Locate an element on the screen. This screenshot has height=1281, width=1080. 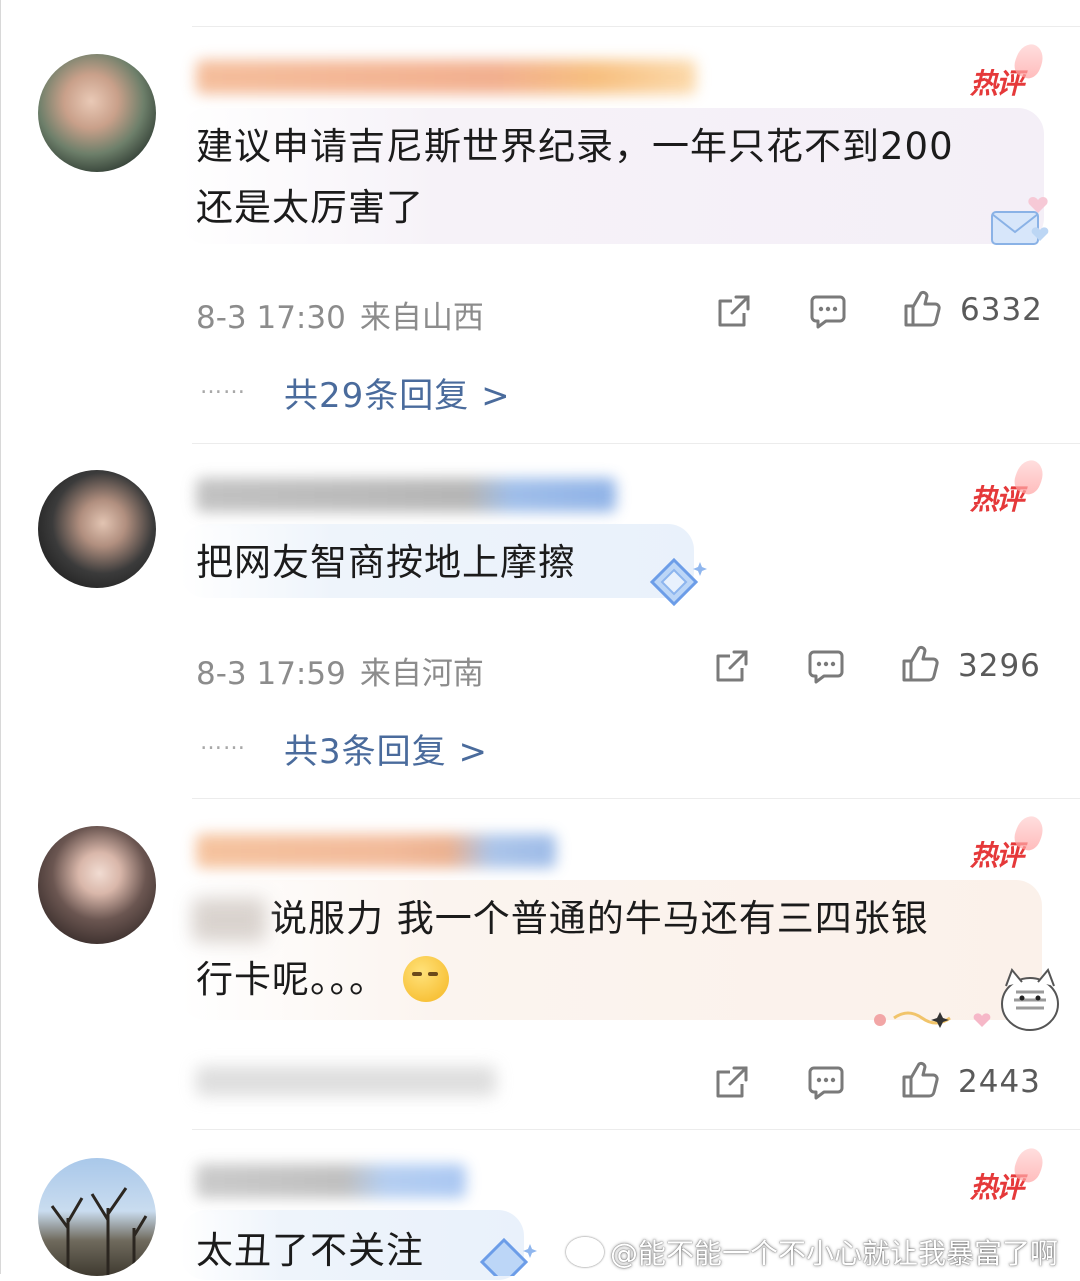
view-replies-link: 共3条回复 > is located at coordinates (386, 748).